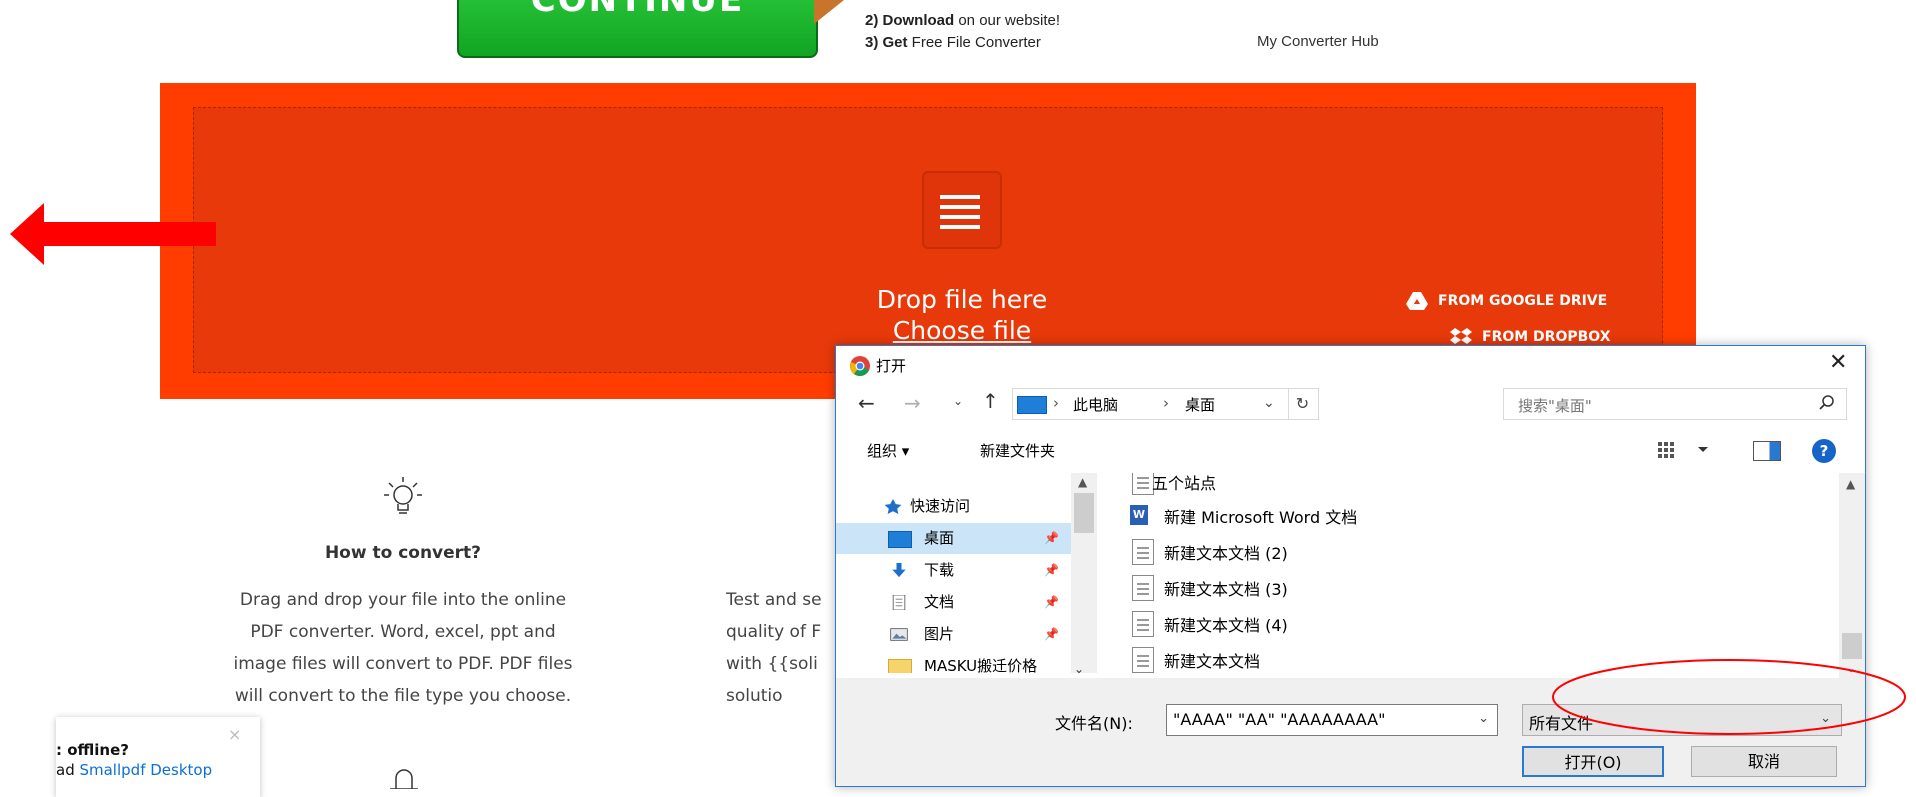  I want to click on nav-item-desktop: 桌面 📌, so click(953, 538).